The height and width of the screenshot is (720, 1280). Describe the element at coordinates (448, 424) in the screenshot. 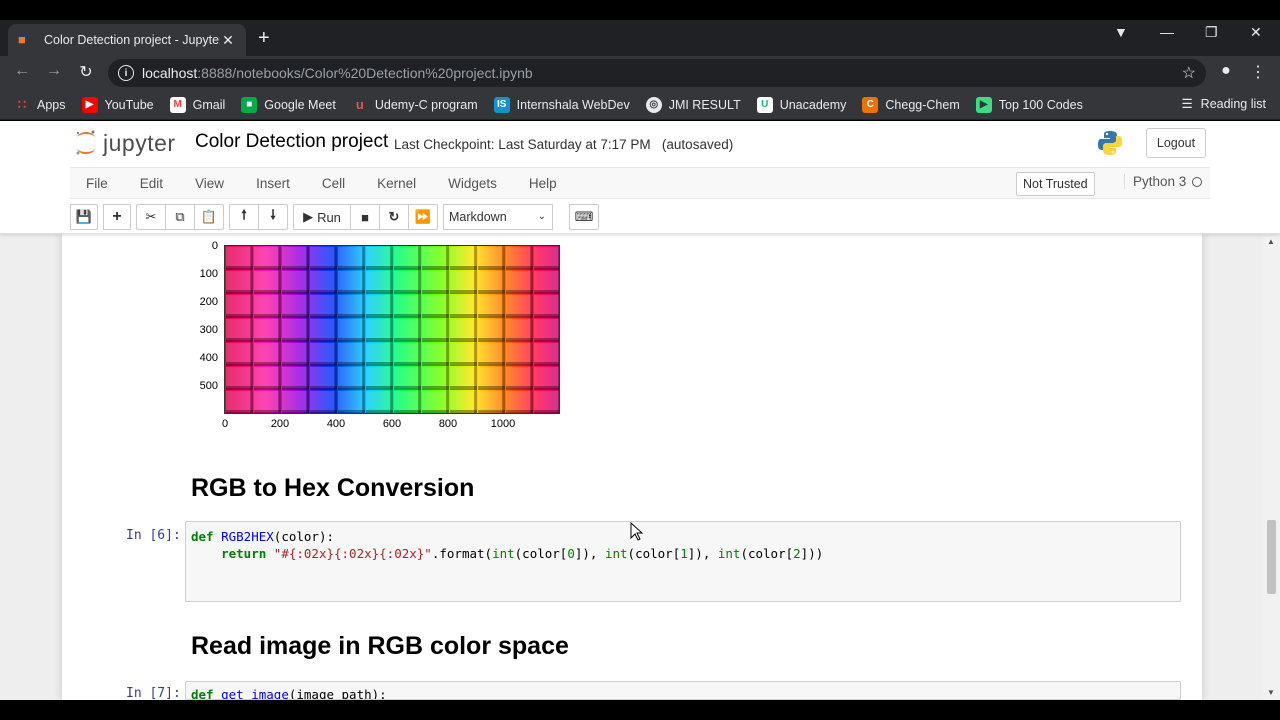

I see `x-tick-label: 800` at that location.